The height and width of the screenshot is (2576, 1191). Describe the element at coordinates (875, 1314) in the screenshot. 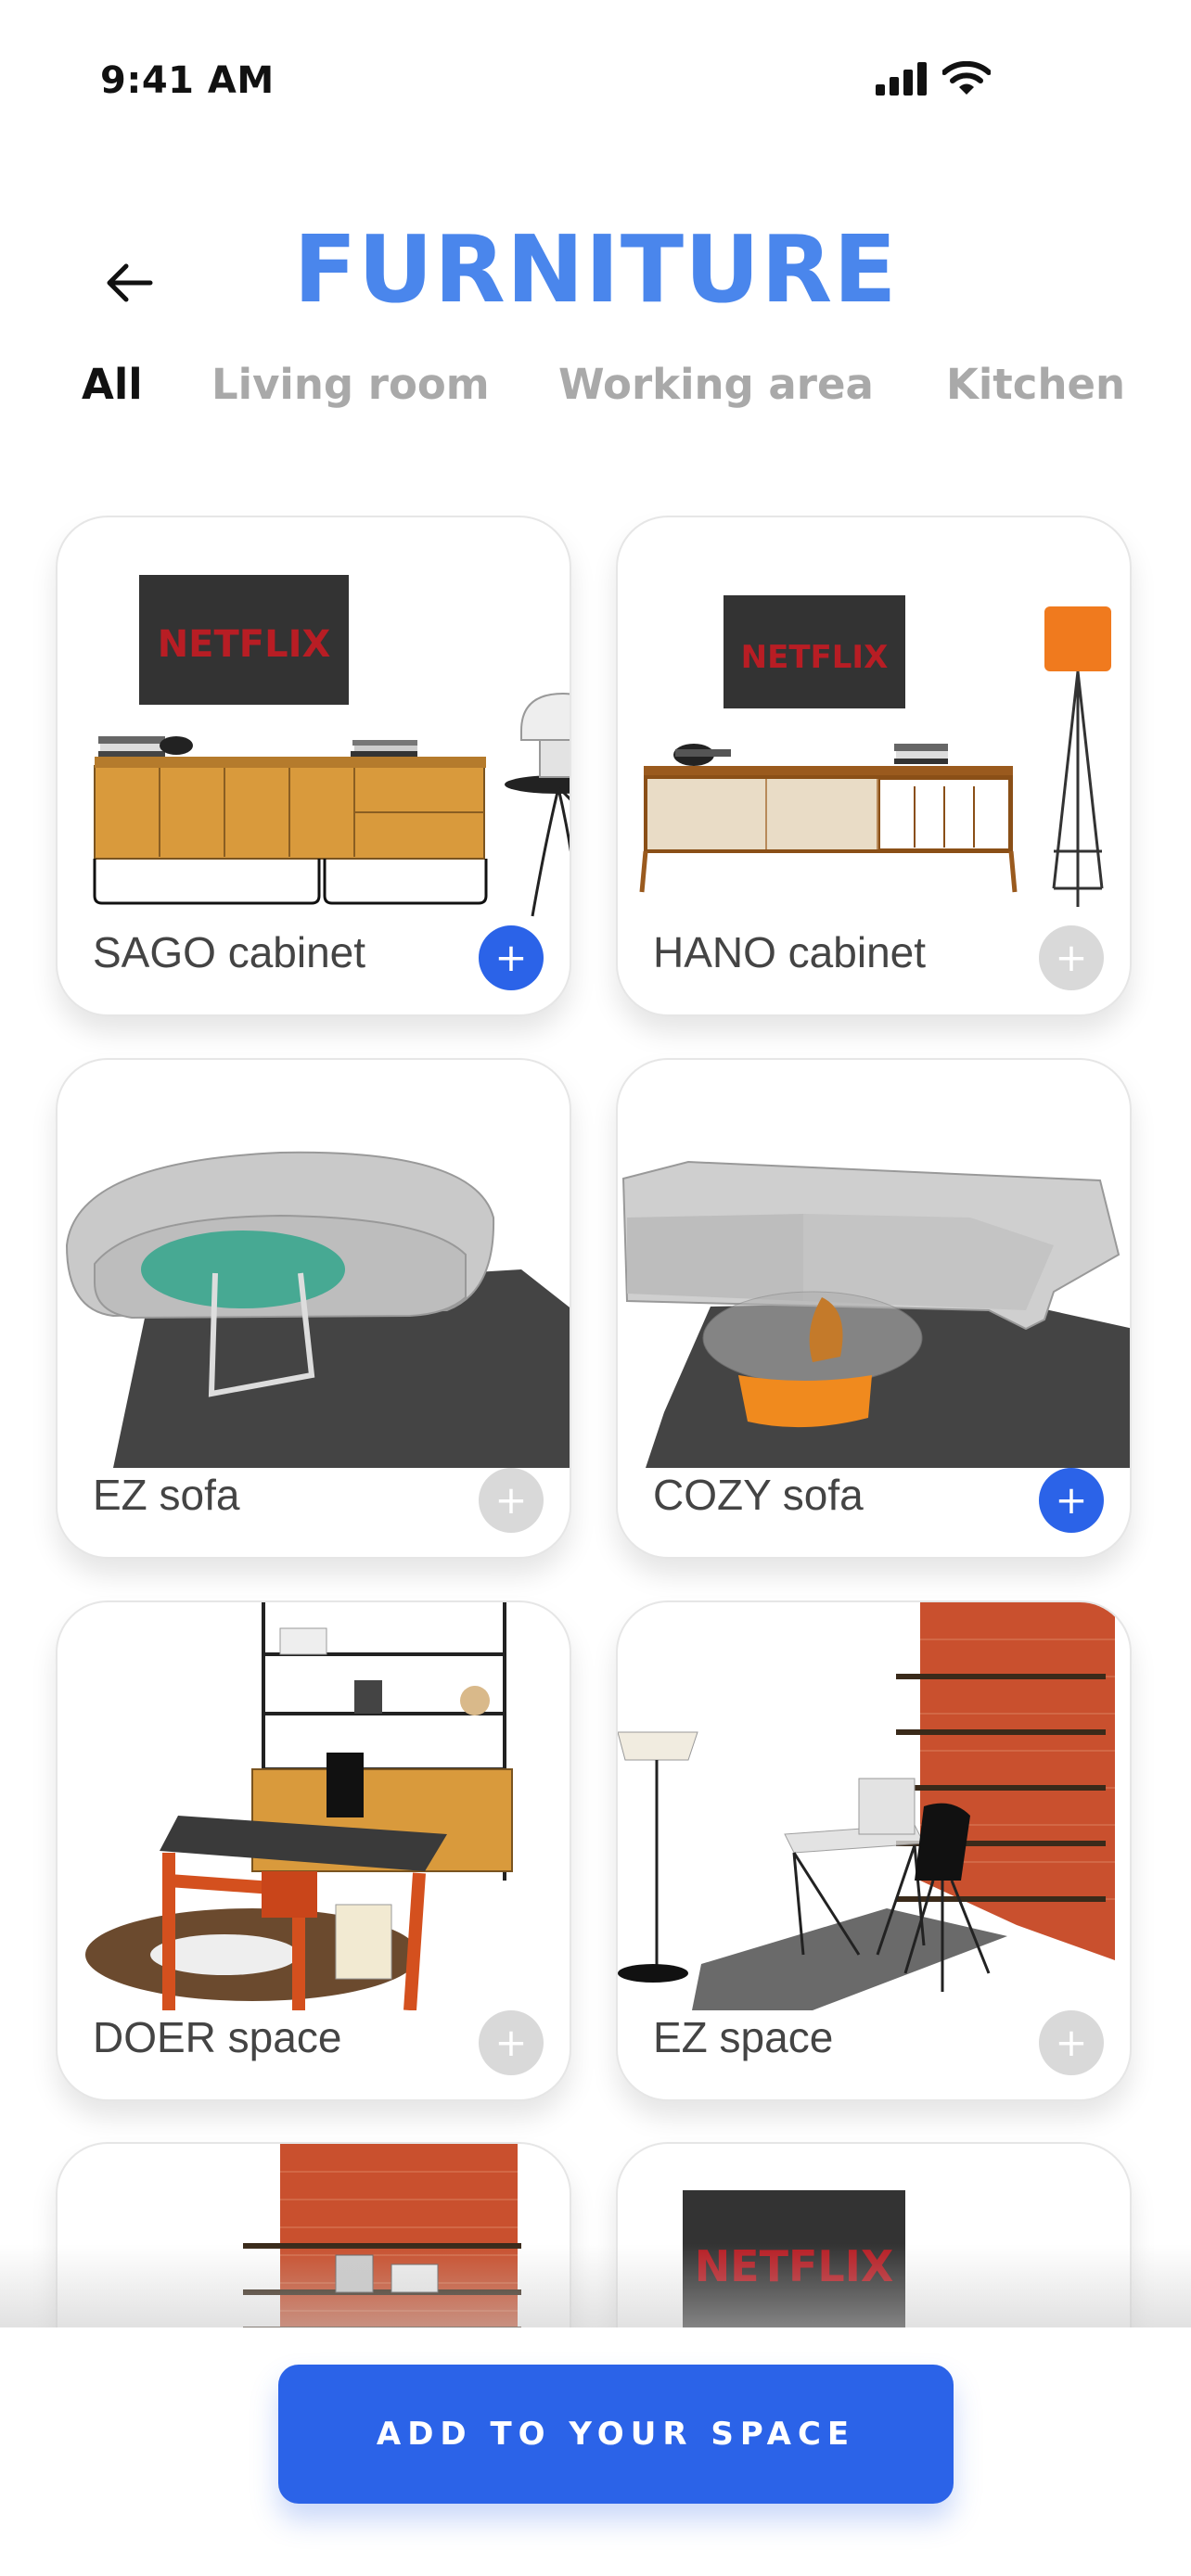

I see `cozy-sofa-image` at that location.